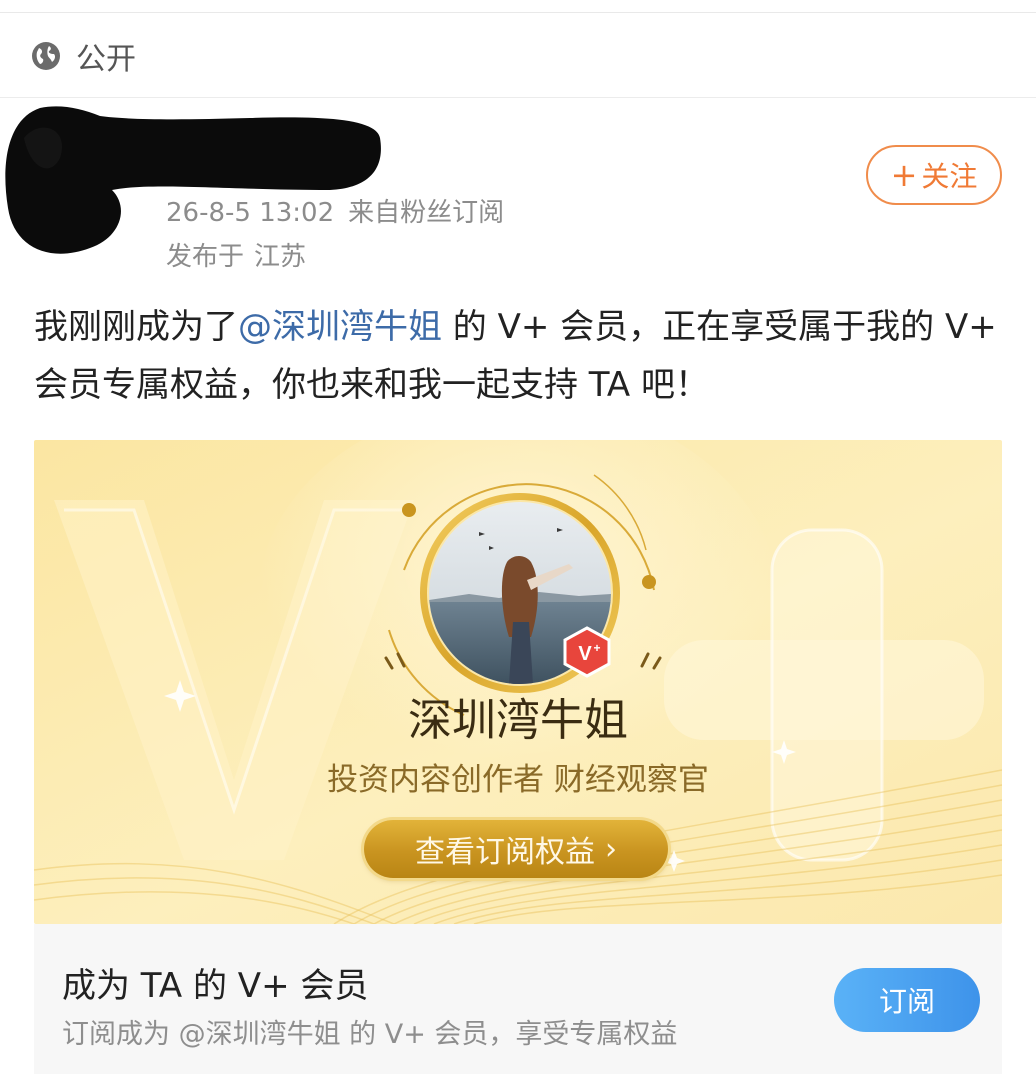  I want to click on post-text-before: 我刚刚成为了, so click(136, 327).